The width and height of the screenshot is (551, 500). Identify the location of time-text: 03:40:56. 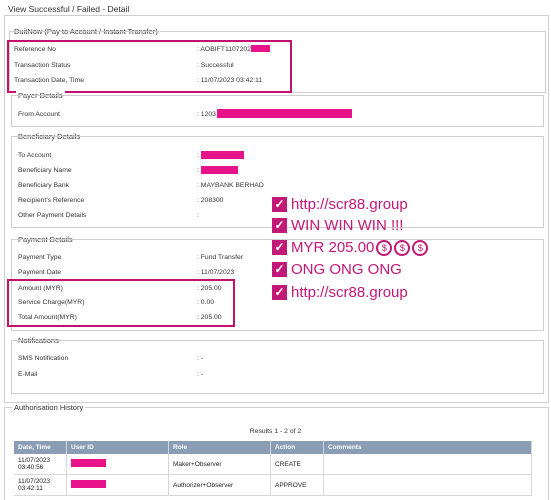
(31, 467).